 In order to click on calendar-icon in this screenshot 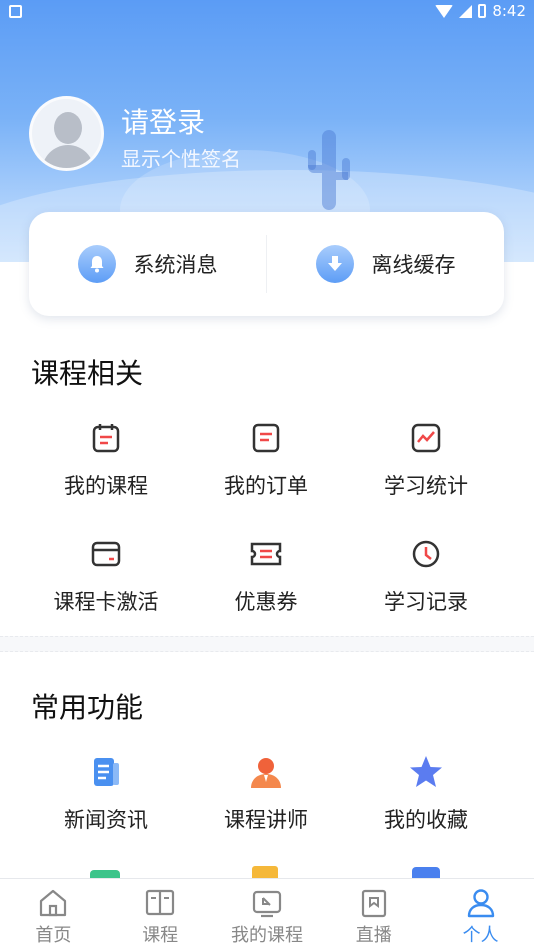, I will do `click(106, 438)`.